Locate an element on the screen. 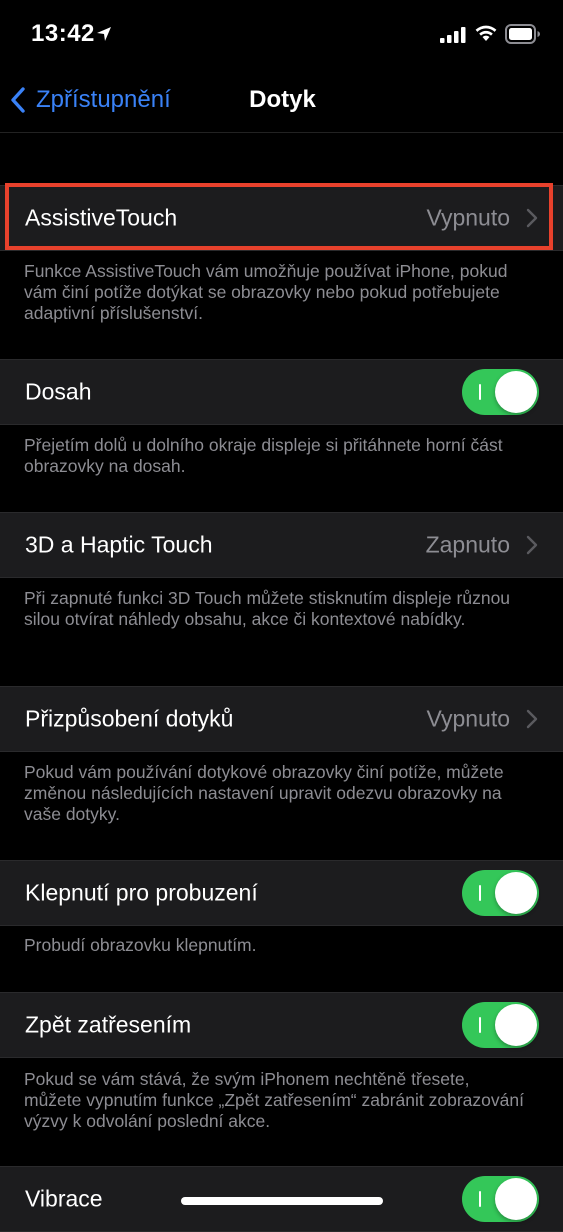 The image size is (563, 1232). haptic-touch-value: Zapnuto is located at coordinates (467, 544).